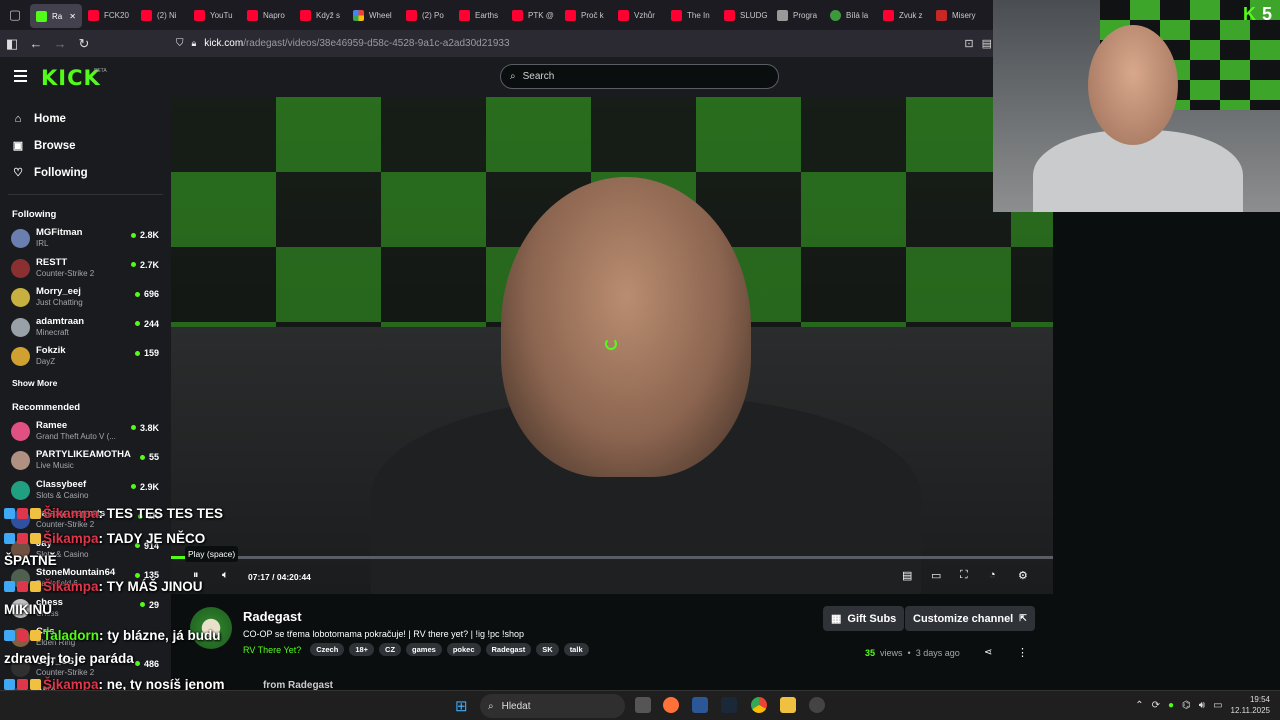 The image size is (1280, 720). Describe the element at coordinates (576, 649) in the screenshot. I see `tag-pill: talk` at that location.